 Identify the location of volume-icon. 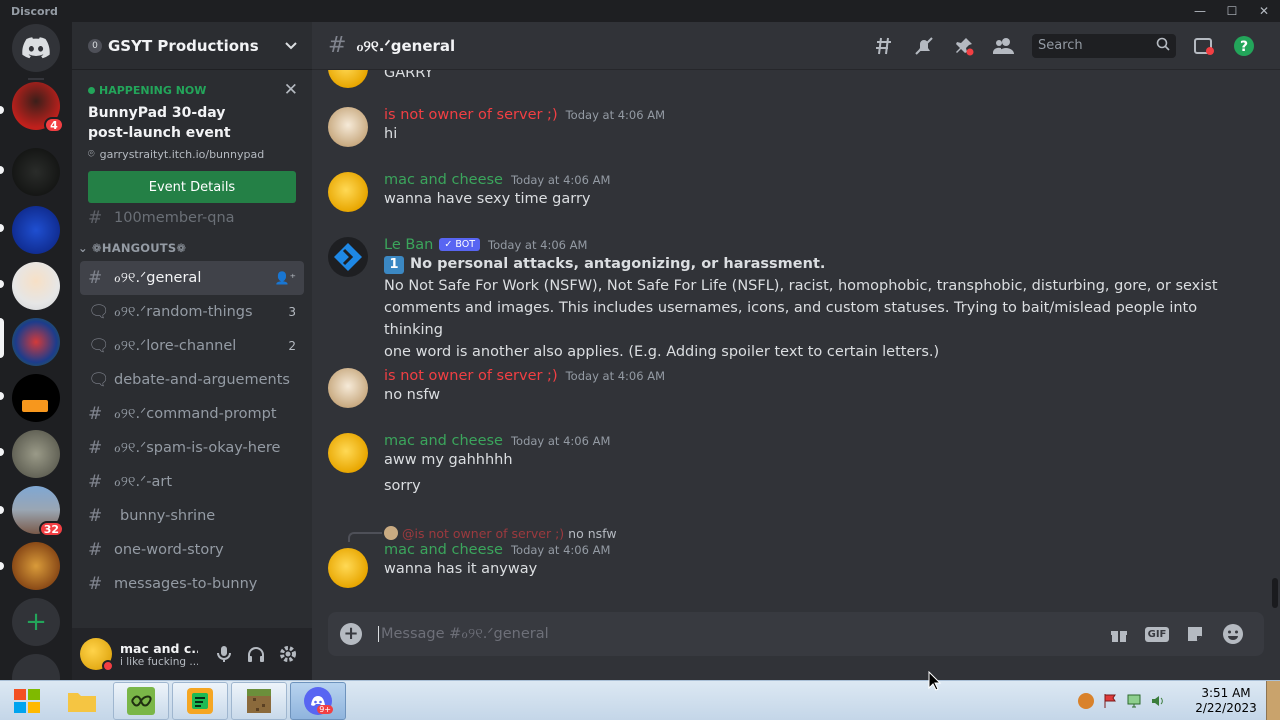
(1158, 701).